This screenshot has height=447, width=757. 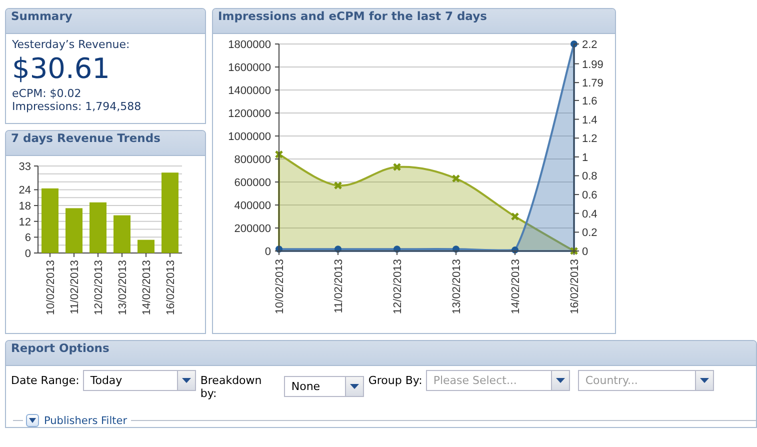 I want to click on axis-label: 0.8, so click(x=590, y=176).